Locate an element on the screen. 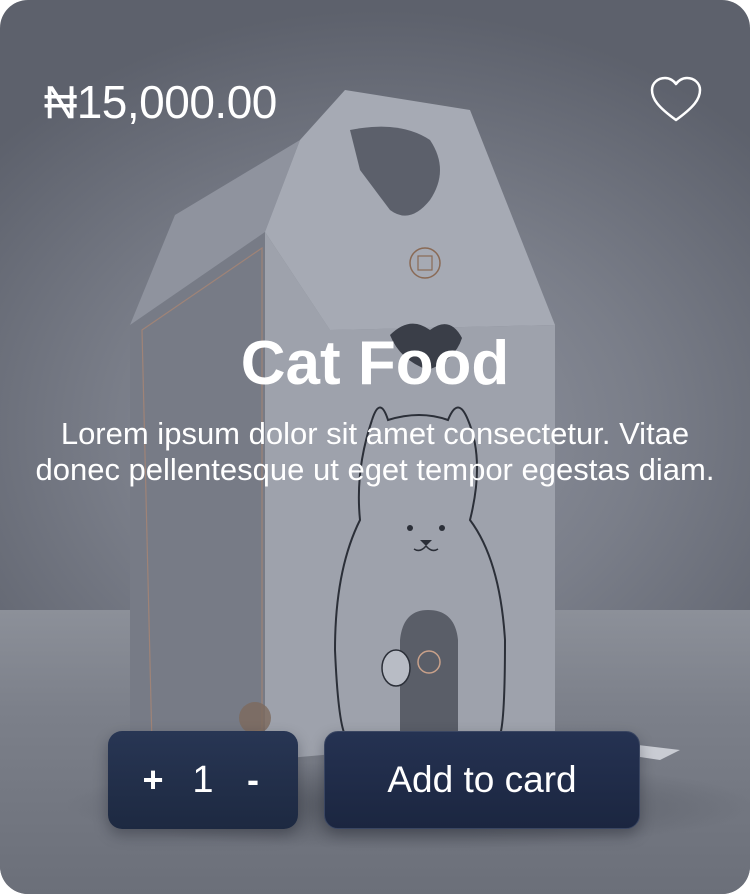 The image size is (750, 894). increment-button: + is located at coordinates (153, 780).